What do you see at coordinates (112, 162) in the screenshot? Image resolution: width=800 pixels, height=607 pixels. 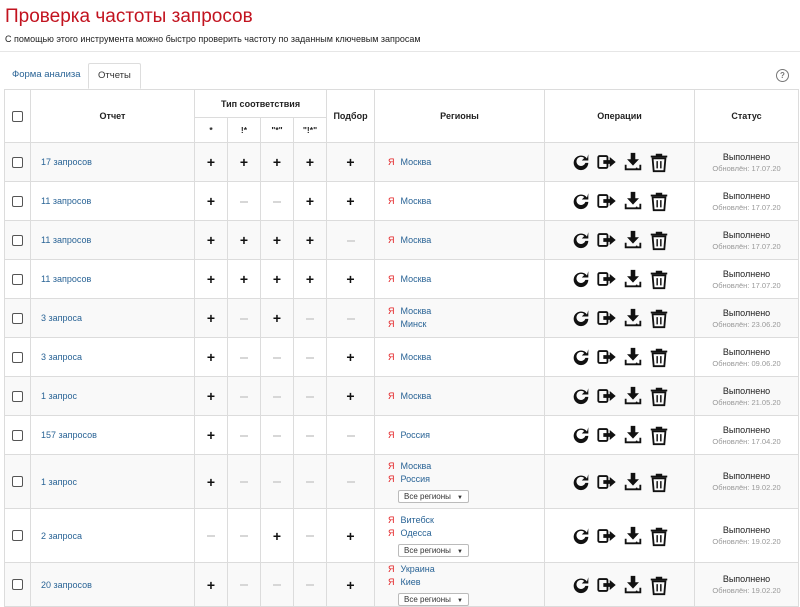 I see `report-name-link: 17 запросов` at bounding box center [112, 162].